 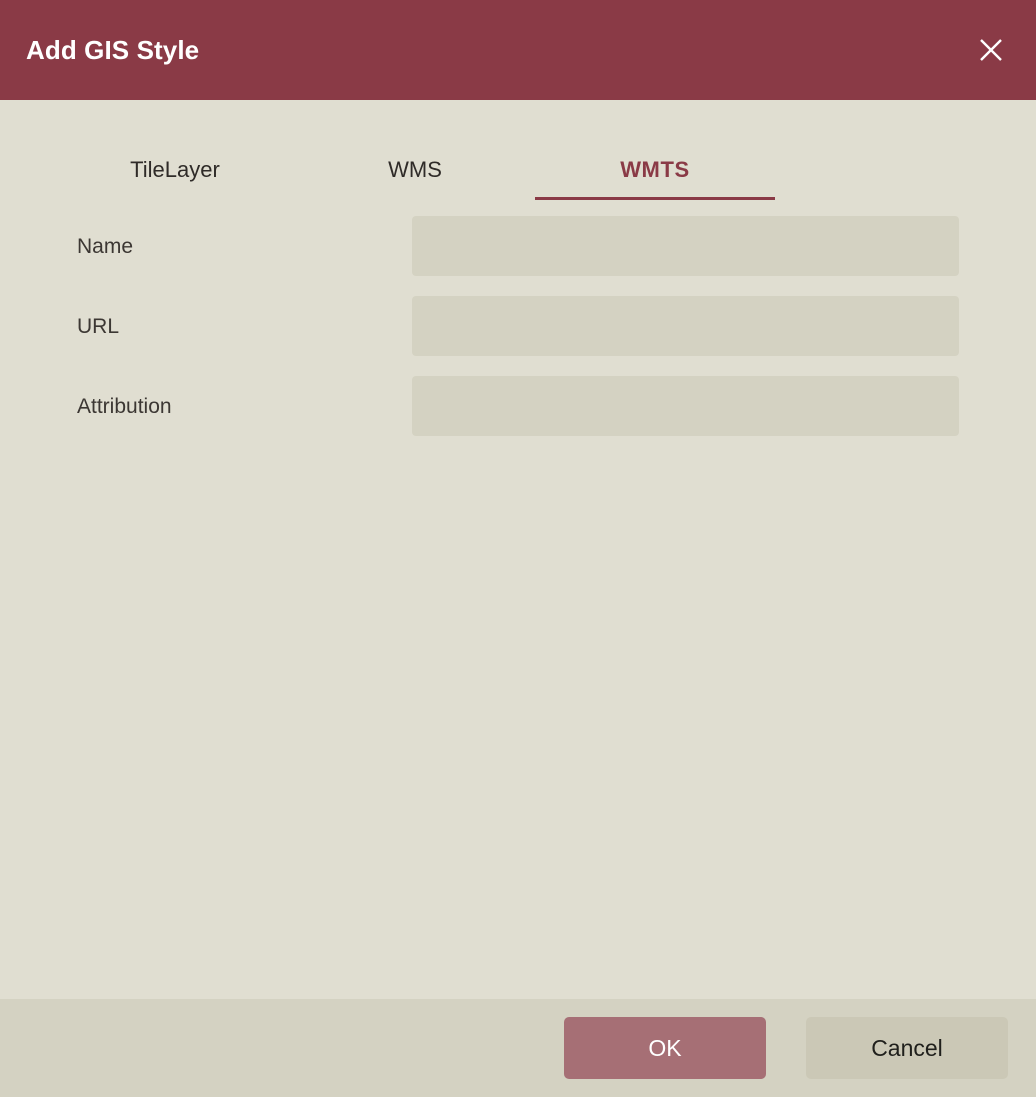 I want to click on name-label: Name, so click(x=105, y=246).